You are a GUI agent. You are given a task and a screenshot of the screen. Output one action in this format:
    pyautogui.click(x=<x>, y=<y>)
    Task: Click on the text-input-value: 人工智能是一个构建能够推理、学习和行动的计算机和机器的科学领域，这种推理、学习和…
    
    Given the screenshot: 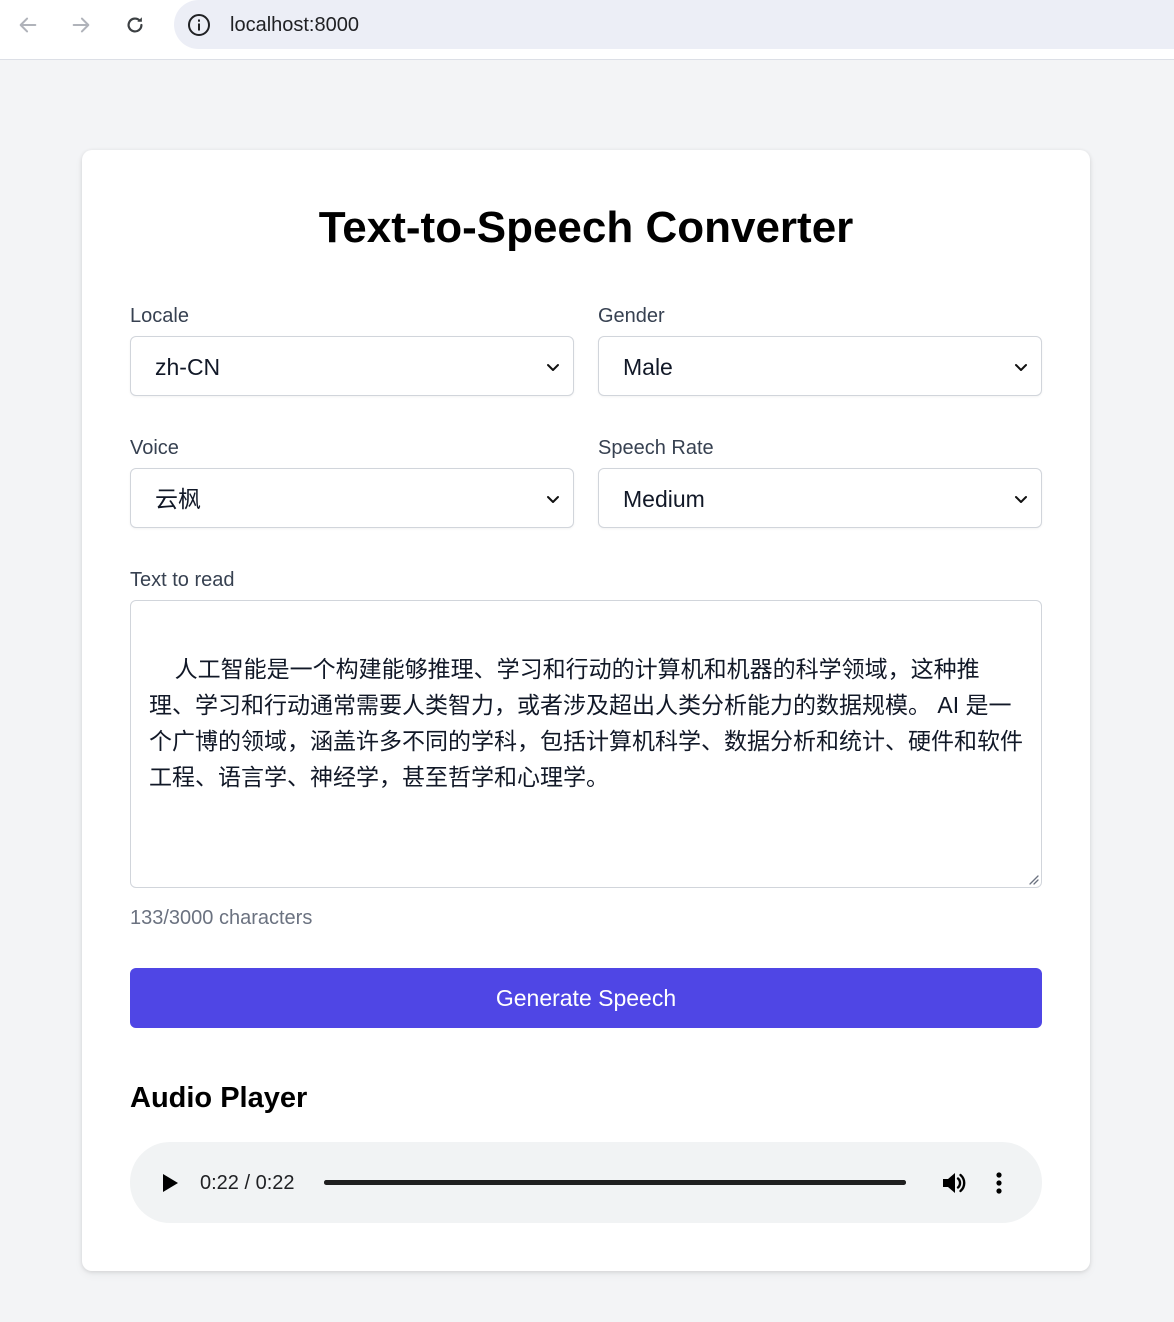 What is the action you would take?
    pyautogui.click(x=586, y=723)
    